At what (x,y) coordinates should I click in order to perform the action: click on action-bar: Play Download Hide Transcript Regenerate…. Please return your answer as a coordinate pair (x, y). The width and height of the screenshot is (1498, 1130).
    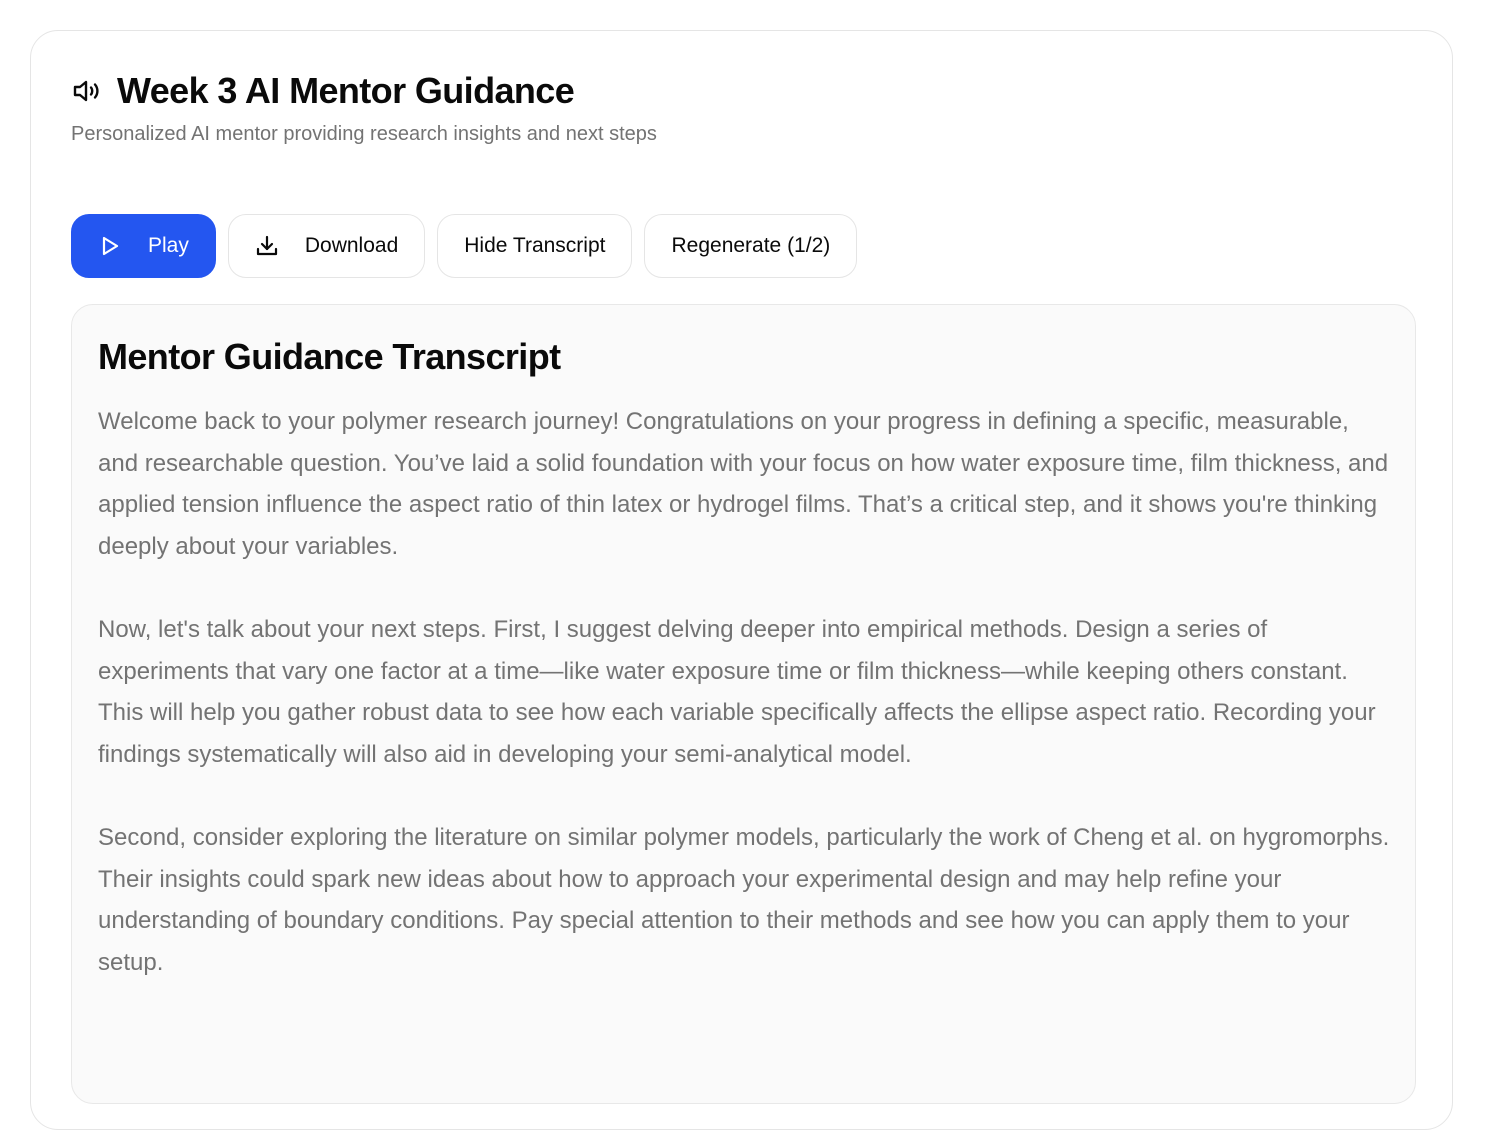
    Looking at the image, I should click on (464, 246).